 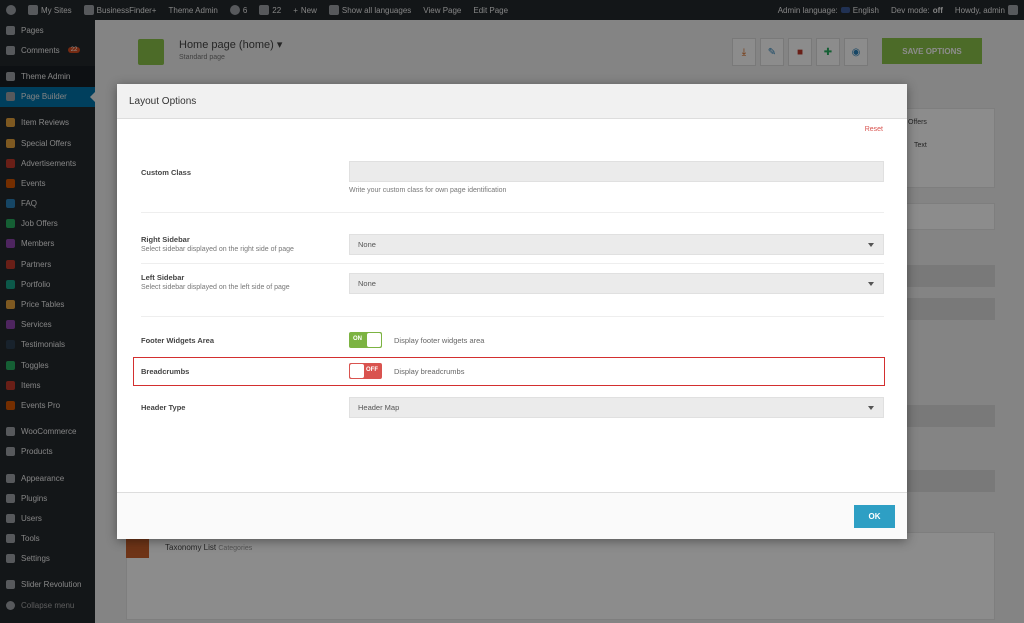 I want to click on right-sidebar-value: None, so click(x=367, y=244).